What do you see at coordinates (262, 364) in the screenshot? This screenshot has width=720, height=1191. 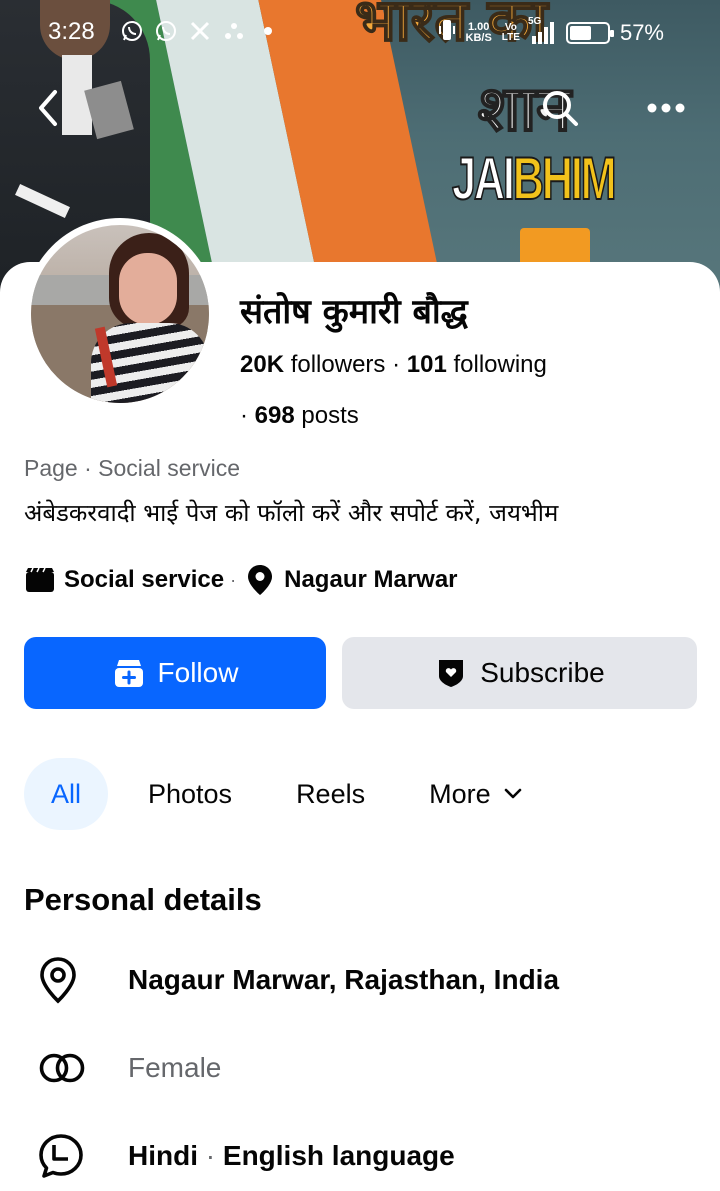 I see `followers-count: 20K` at bounding box center [262, 364].